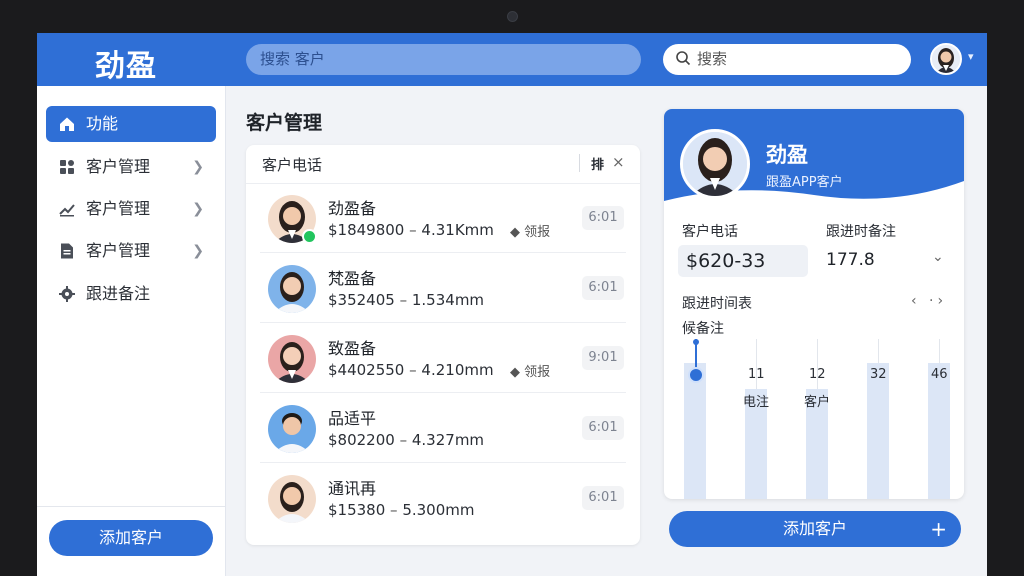 This screenshot has width=1024, height=576. I want to click on detail-avatar, so click(715, 164).